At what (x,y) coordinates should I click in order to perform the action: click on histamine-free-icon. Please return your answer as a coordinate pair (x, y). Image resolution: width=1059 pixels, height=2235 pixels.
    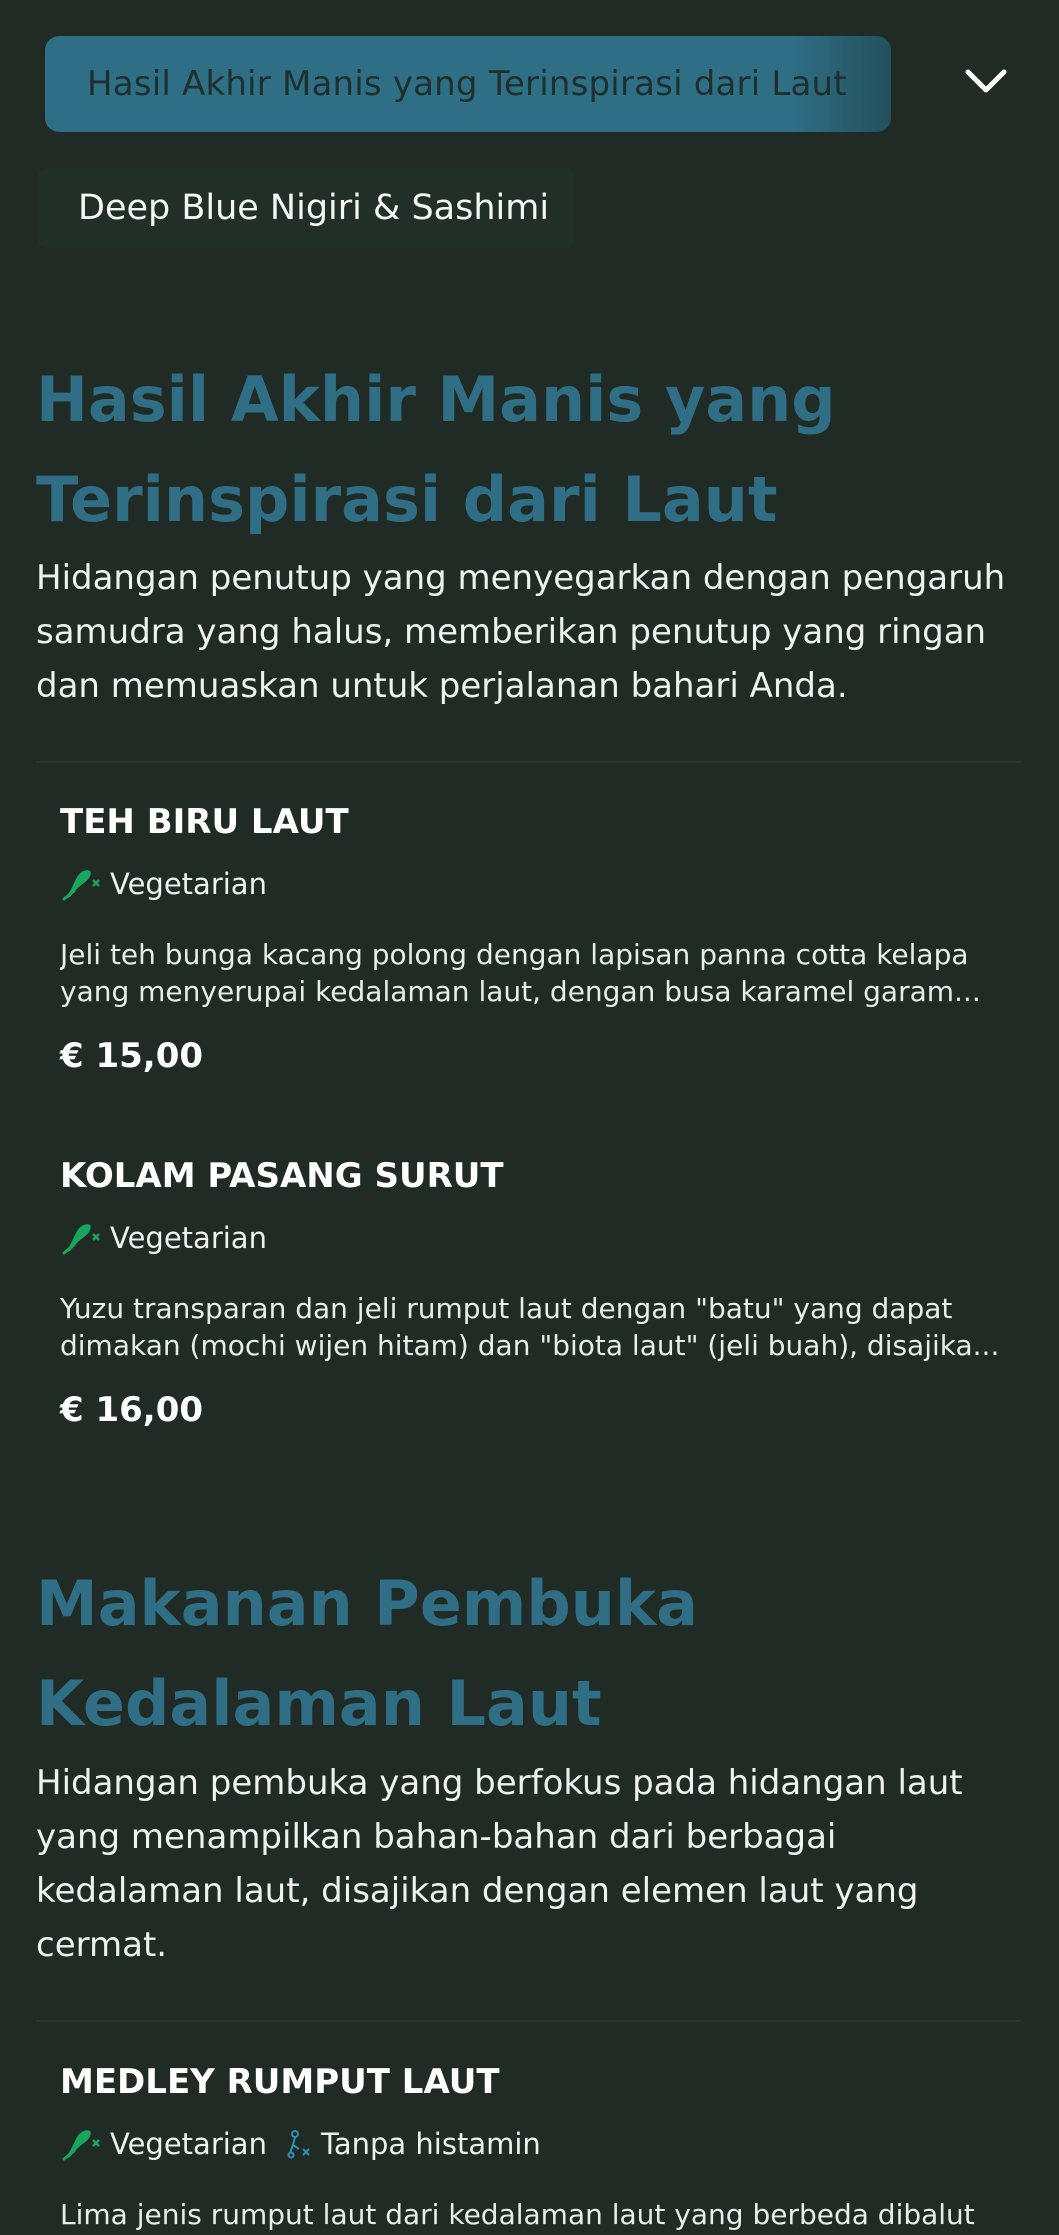
    Looking at the image, I should click on (298, 2144).